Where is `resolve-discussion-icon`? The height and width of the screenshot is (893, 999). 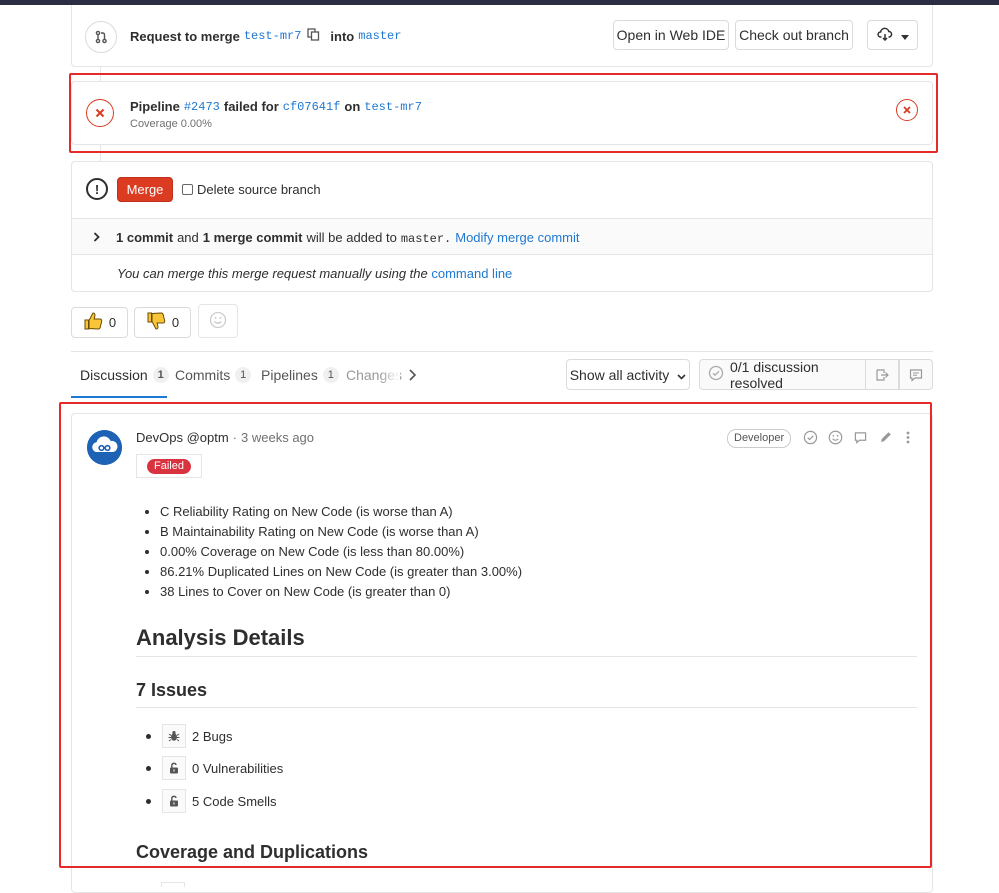
resolve-discussion-icon is located at coordinates (810, 439).